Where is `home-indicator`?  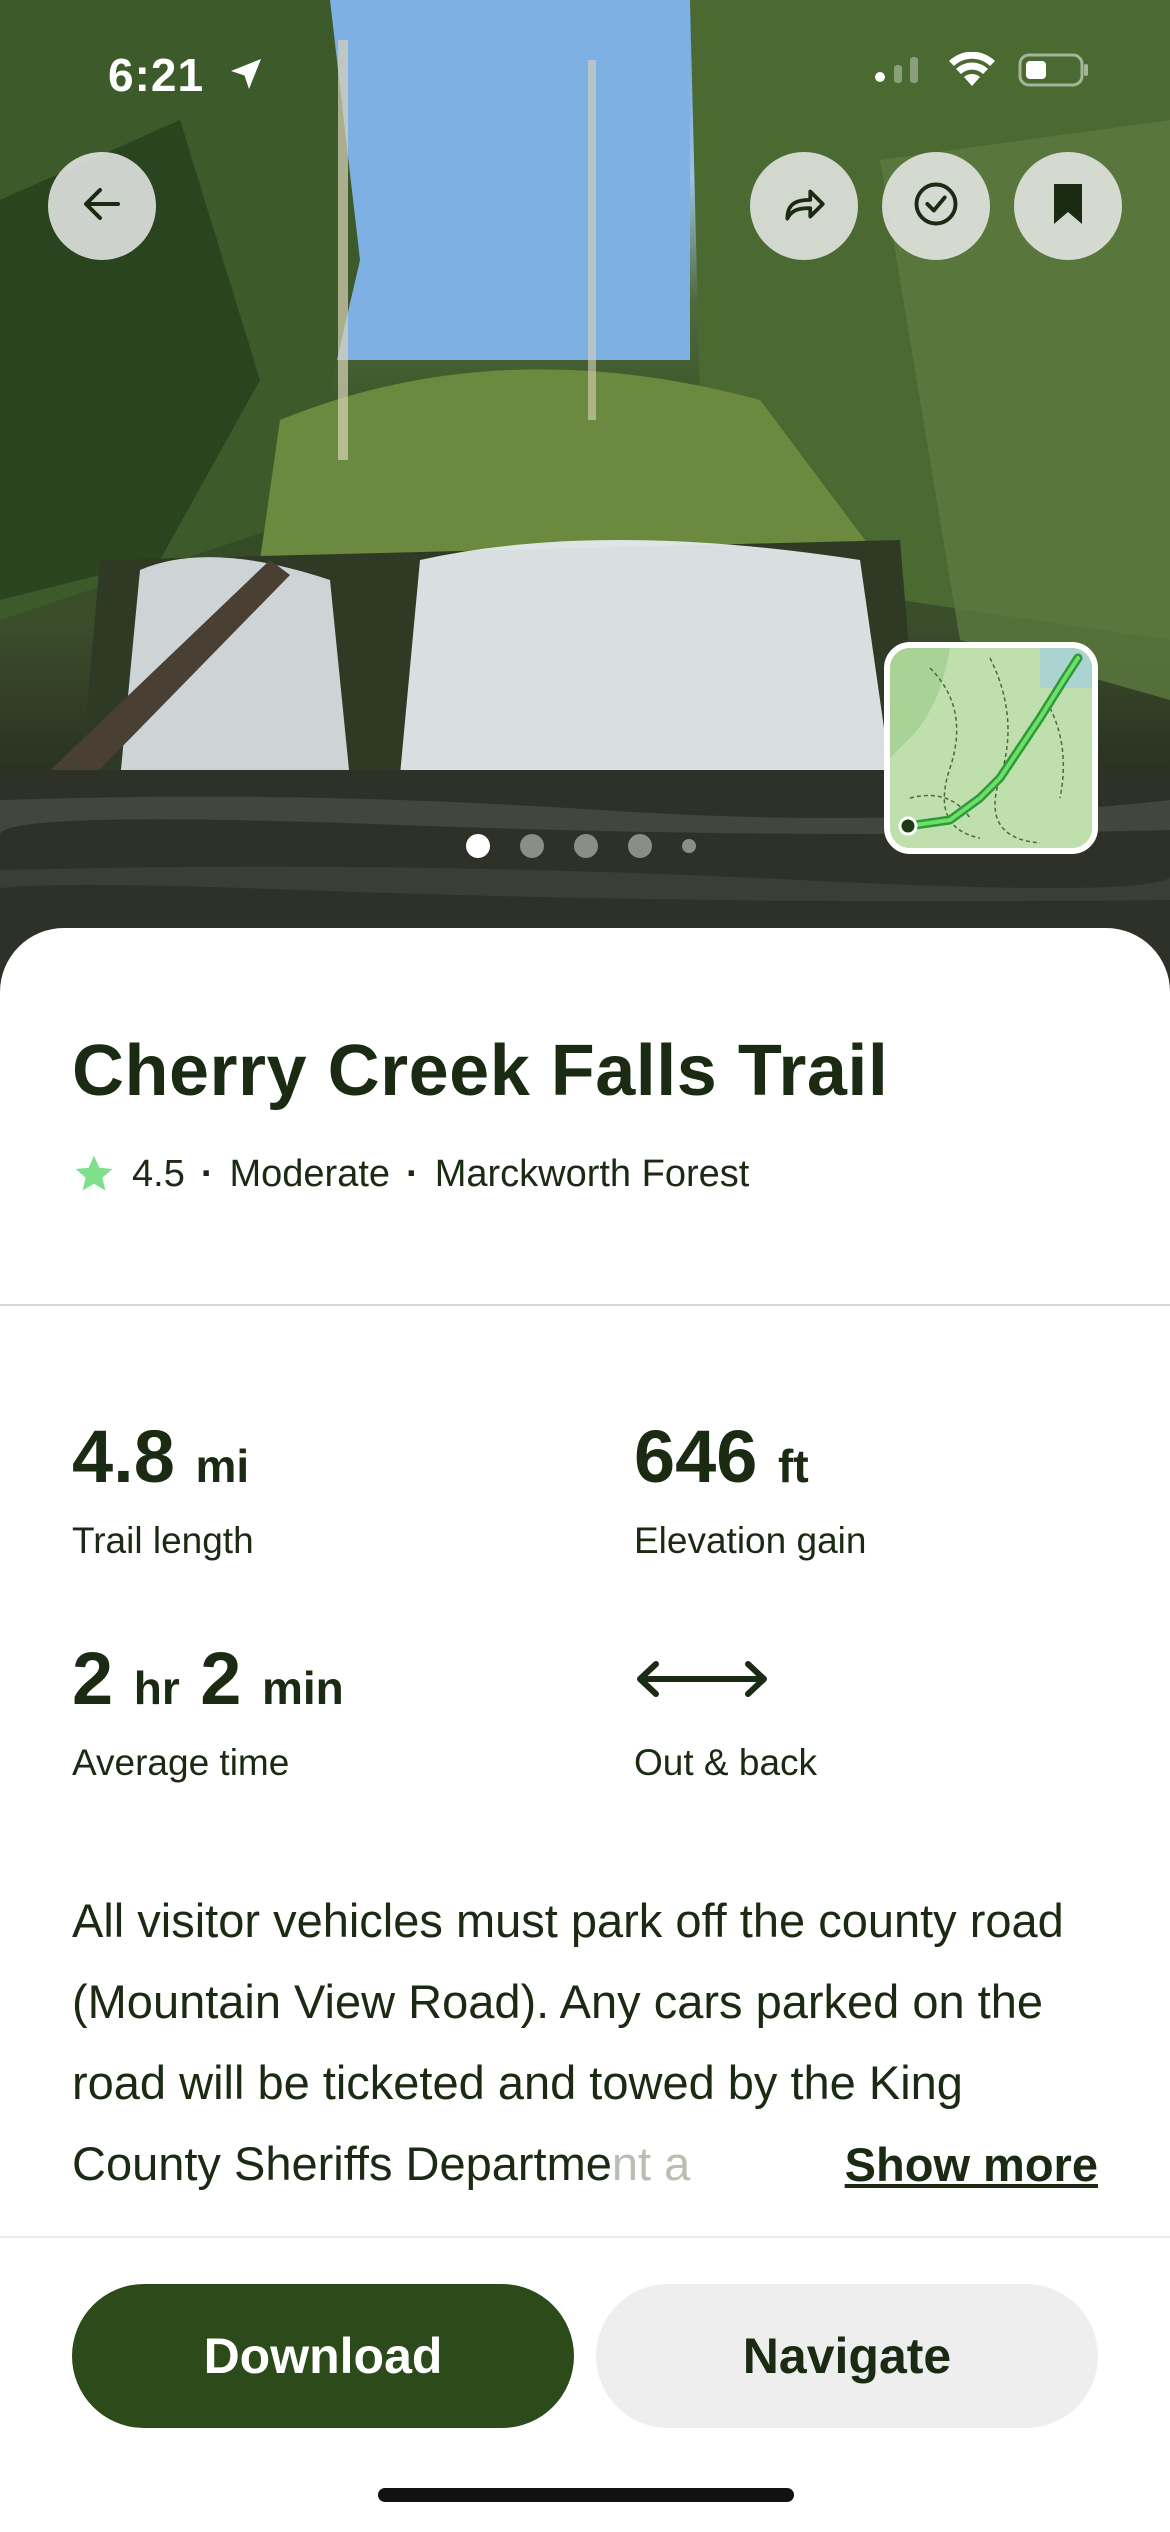
home-indicator is located at coordinates (586, 2495).